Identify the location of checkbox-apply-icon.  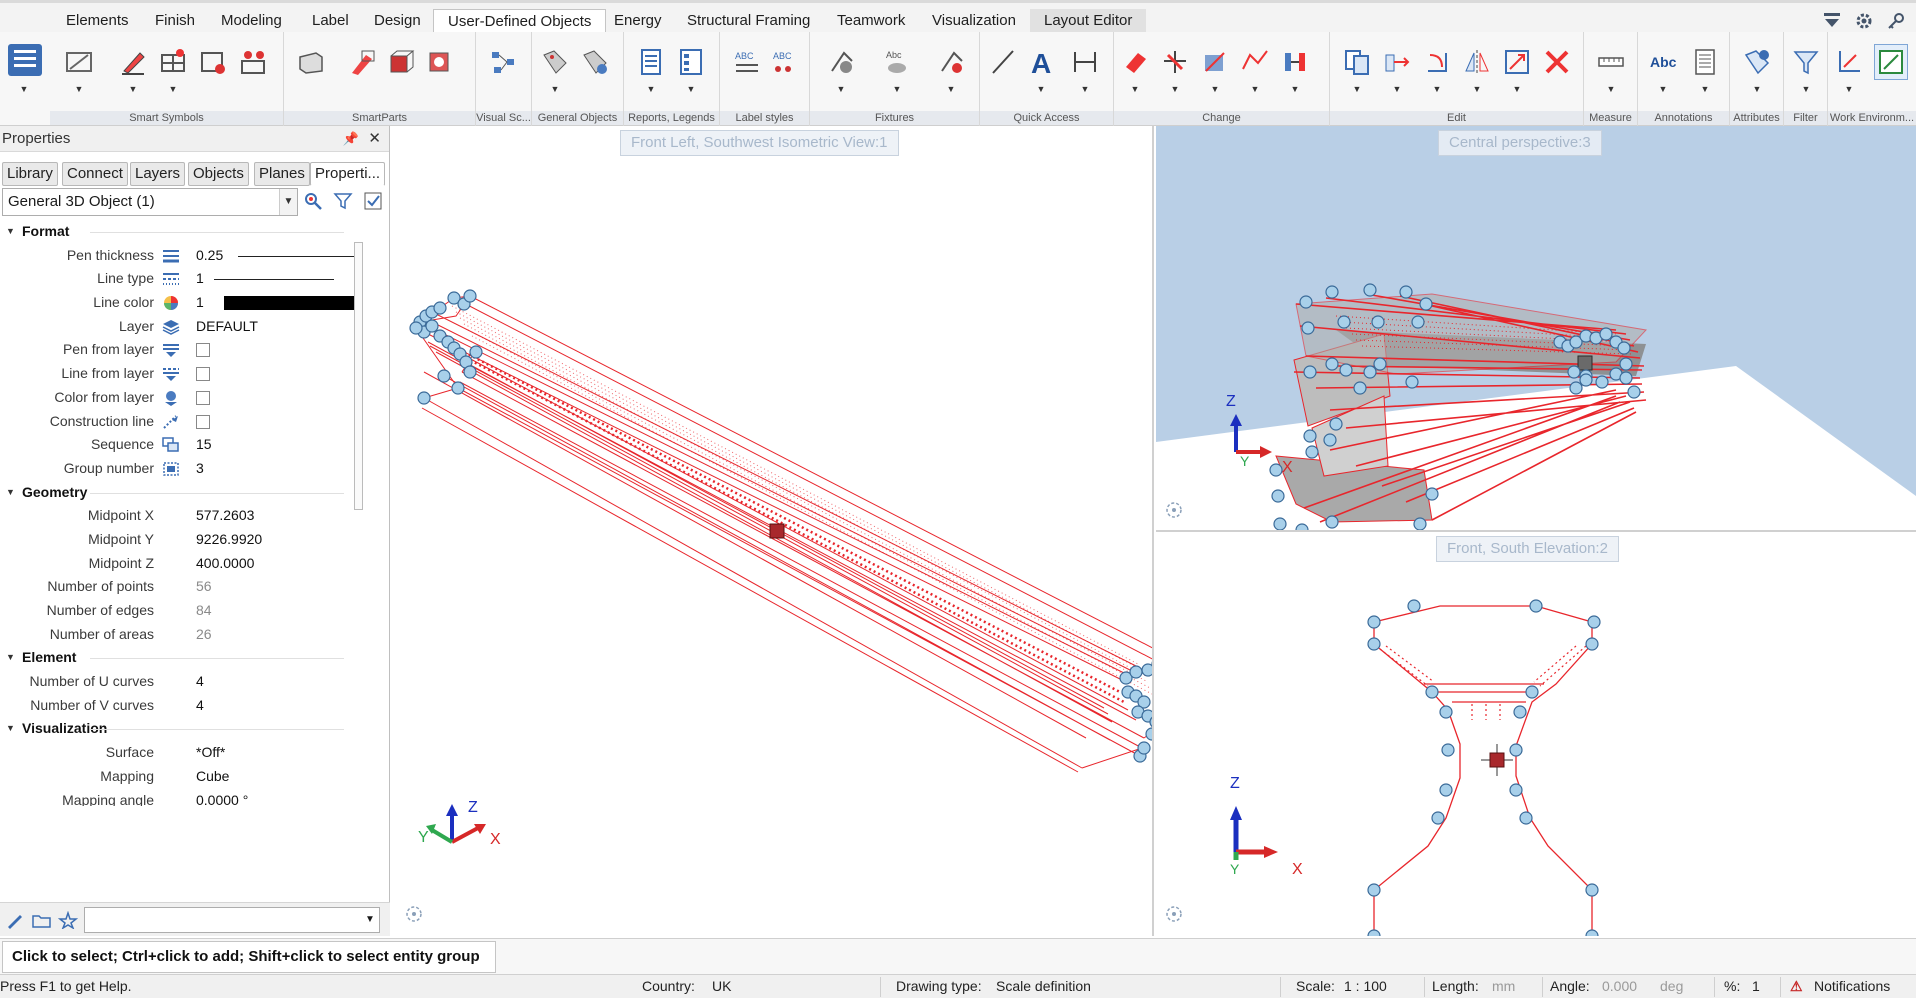
(373, 201).